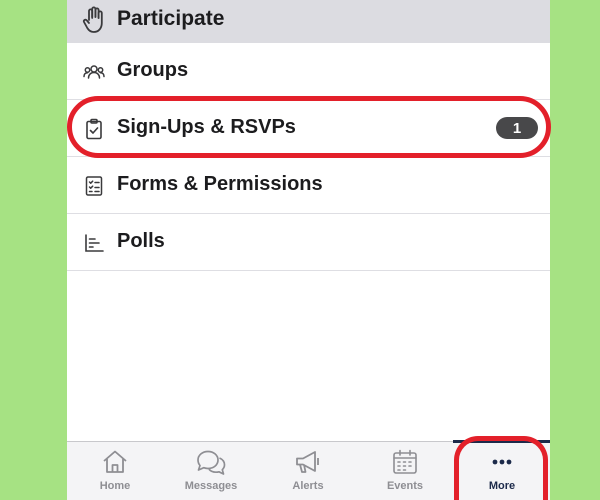 The width and height of the screenshot is (600, 500). Describe the element at coordinates (211, 462) in the screenshot. I see `chat-bubbles-icon` at that location.